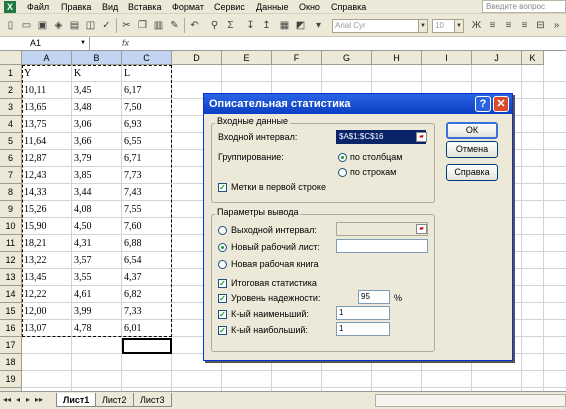  I want to click on column-header-d: D, so click(197, 58).